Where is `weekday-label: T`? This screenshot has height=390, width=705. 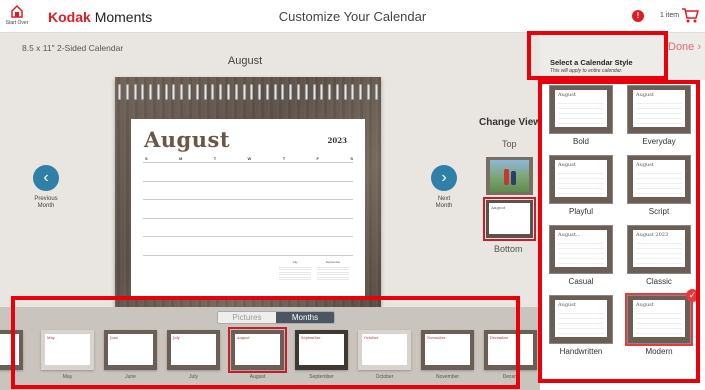
weekday-label: T is located at coordinates (215, 158).